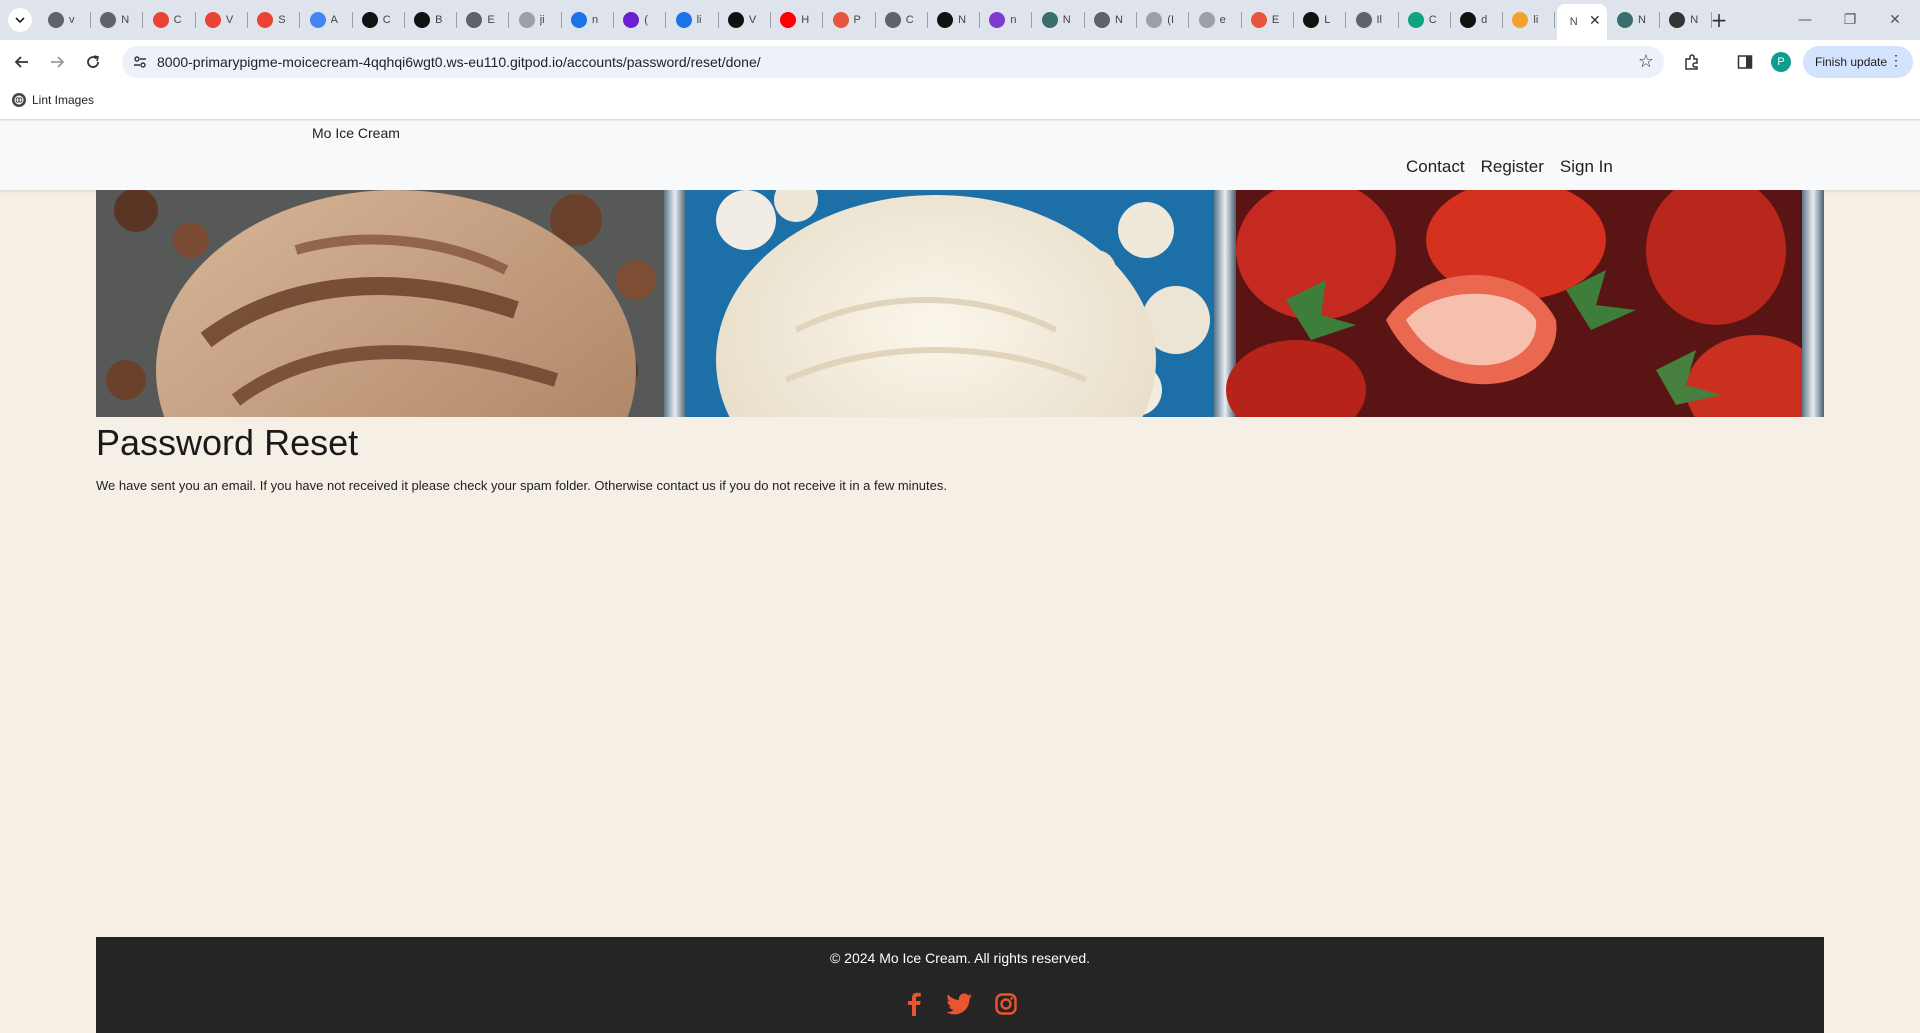 The width and height of the screenshot is (1920, 1033). I want to click on nav-contact: Contact, so click(1435, 167).